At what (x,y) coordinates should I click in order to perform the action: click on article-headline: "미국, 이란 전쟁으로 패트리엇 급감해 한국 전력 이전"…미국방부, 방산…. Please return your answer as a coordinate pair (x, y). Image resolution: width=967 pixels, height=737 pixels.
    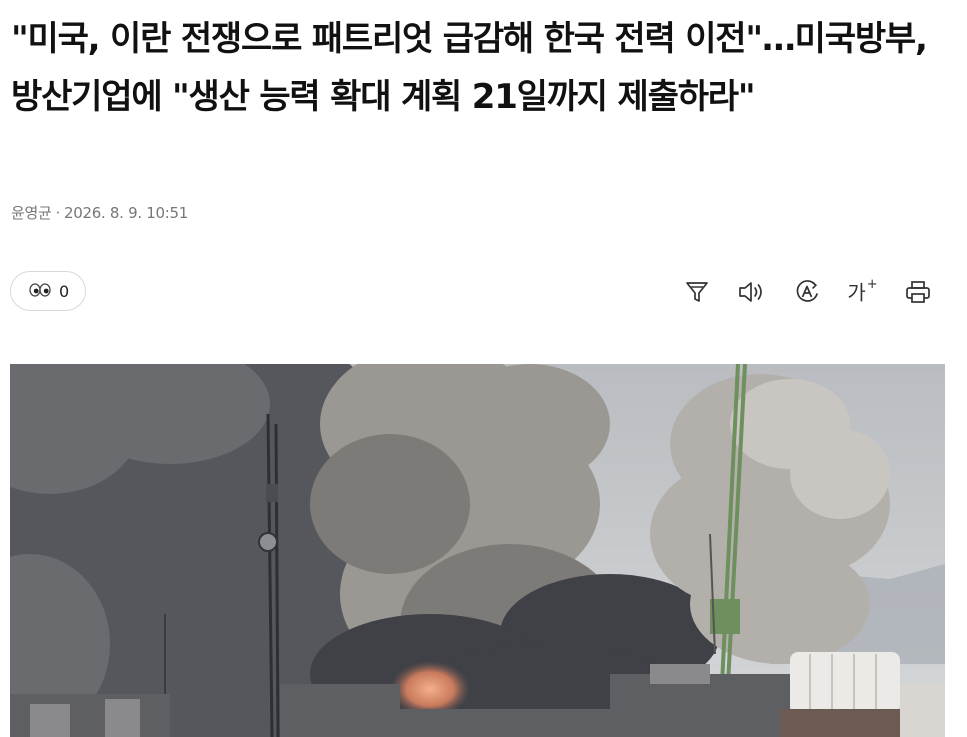
    Looking at the image, I should click on (469, 68).